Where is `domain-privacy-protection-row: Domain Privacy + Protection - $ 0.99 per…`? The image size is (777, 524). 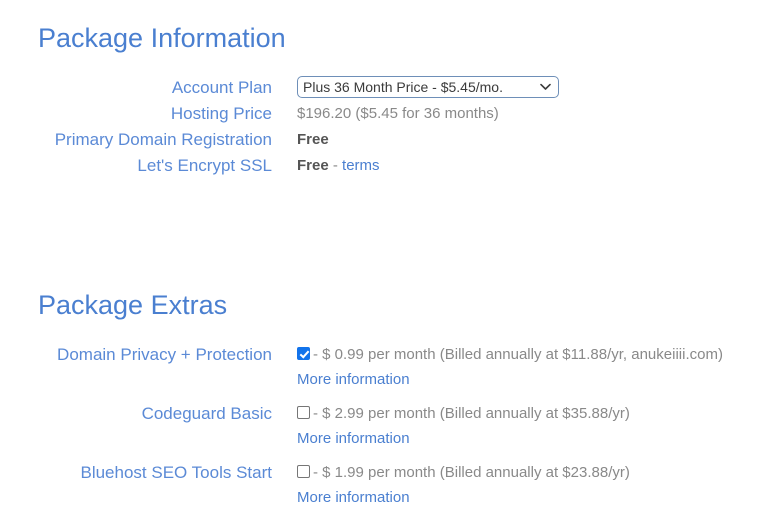 domain-privacy-protection-row: Domain Privacy + Protection - $ 0.99 per… is located at coordinates (388, 367).